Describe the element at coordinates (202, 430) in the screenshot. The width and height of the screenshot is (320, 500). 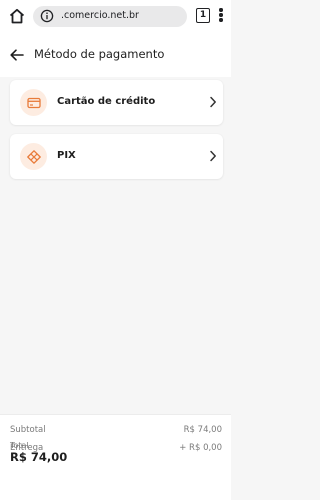
I see `subtotal-value: R$ 74,00` at that location.